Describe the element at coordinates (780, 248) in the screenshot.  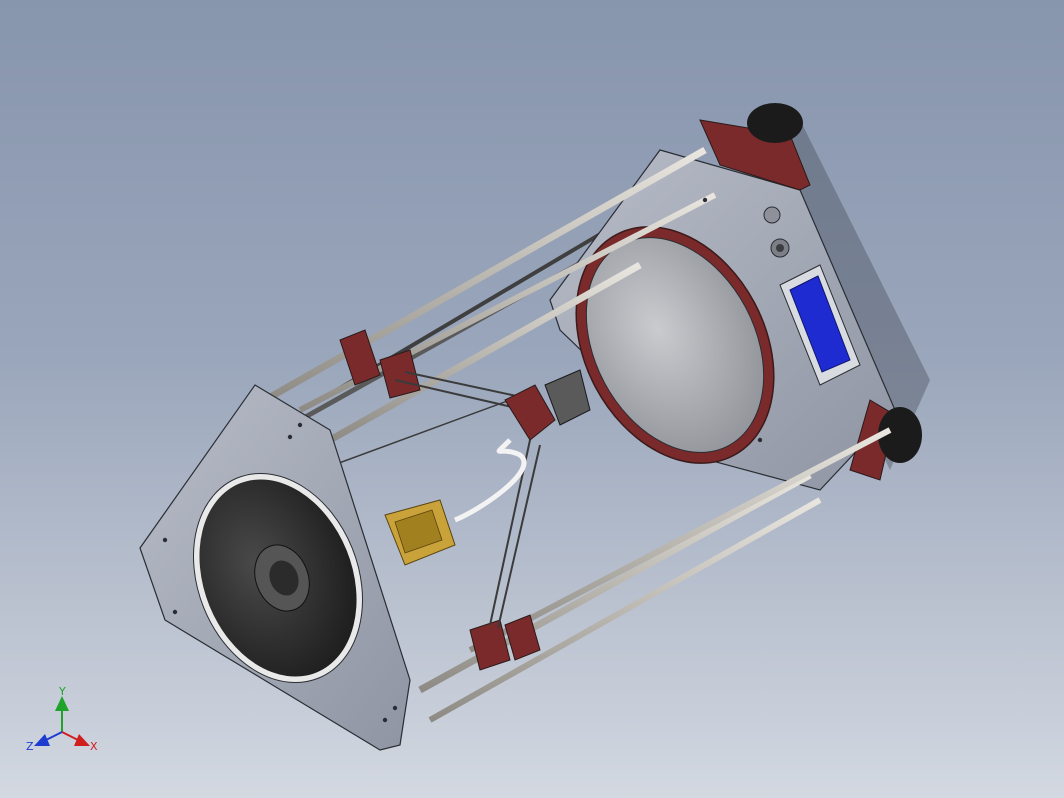
I see `control-knob` at that location.